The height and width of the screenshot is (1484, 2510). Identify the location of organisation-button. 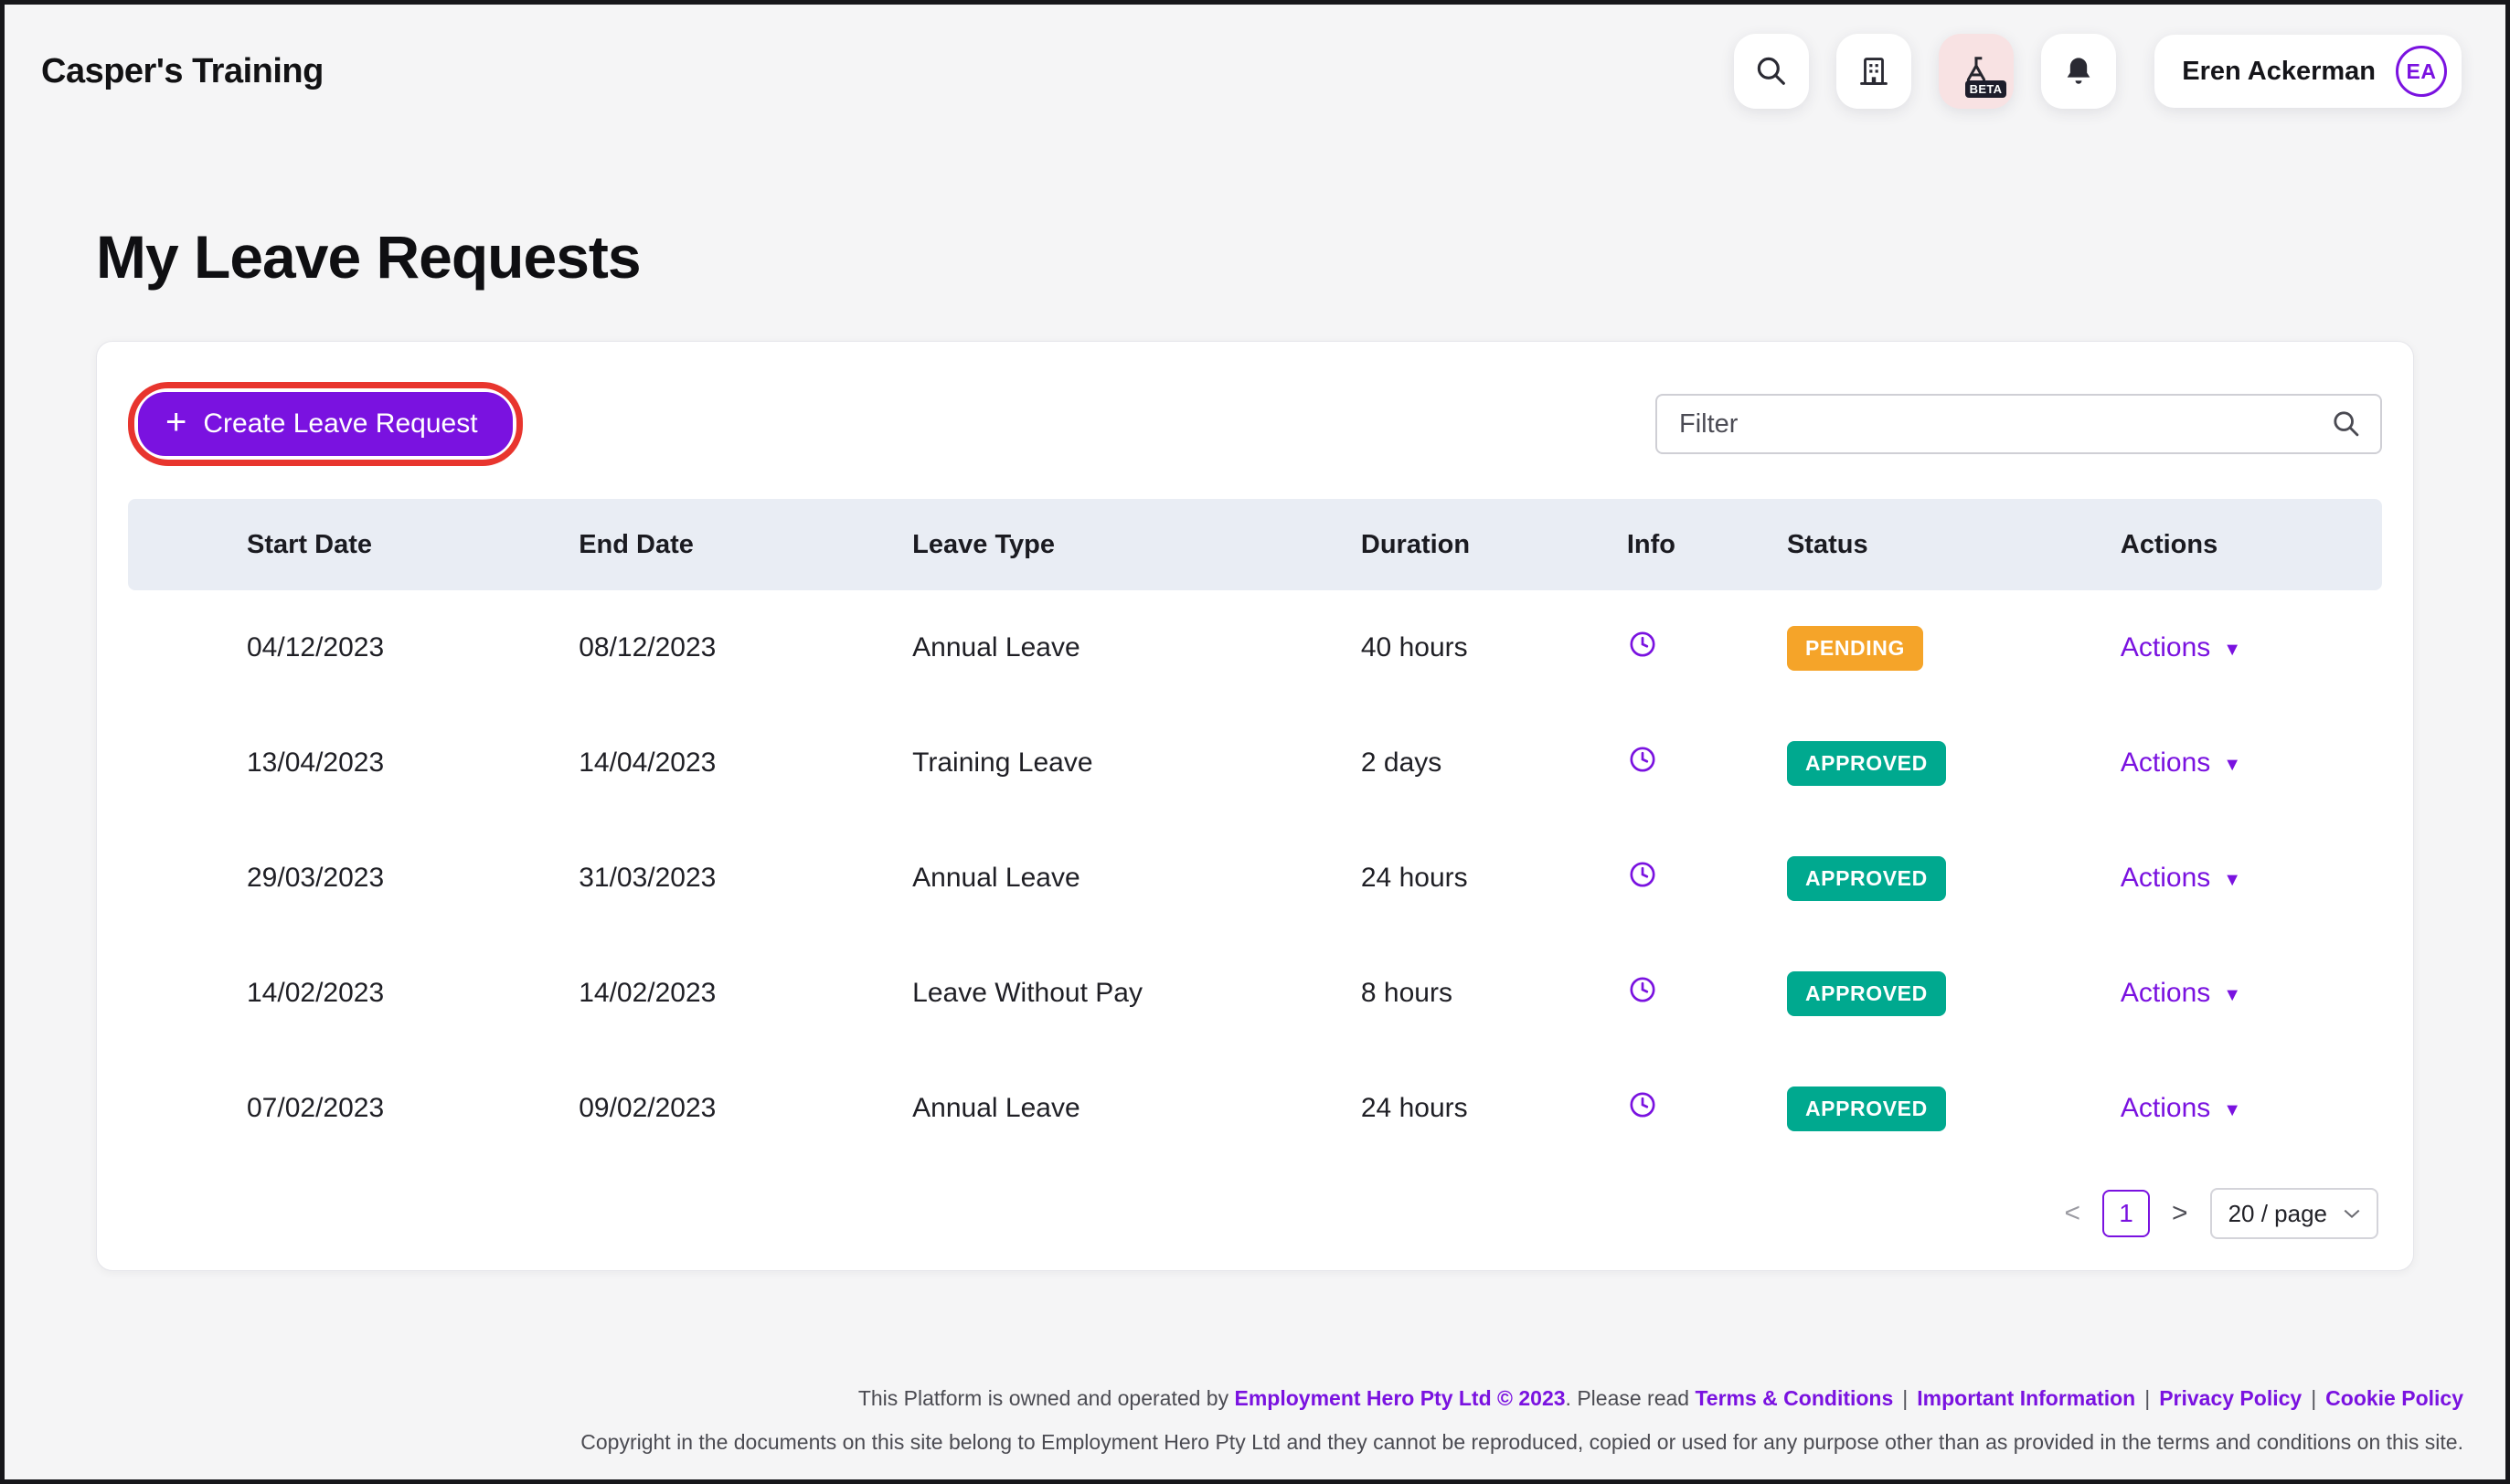
(1874, 71).